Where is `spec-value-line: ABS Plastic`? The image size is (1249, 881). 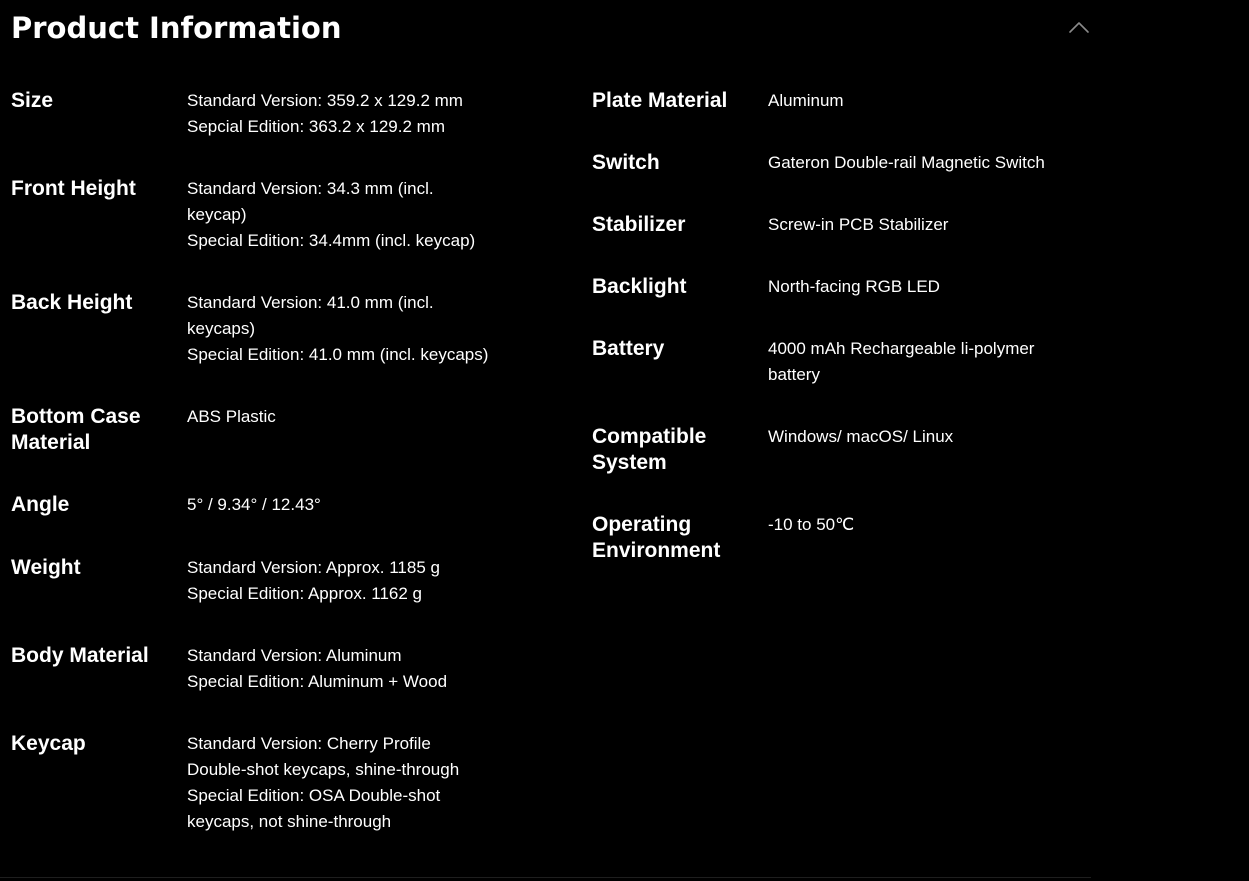 spec-value-line: ABS Plastic is located at coordinates (231, 416).